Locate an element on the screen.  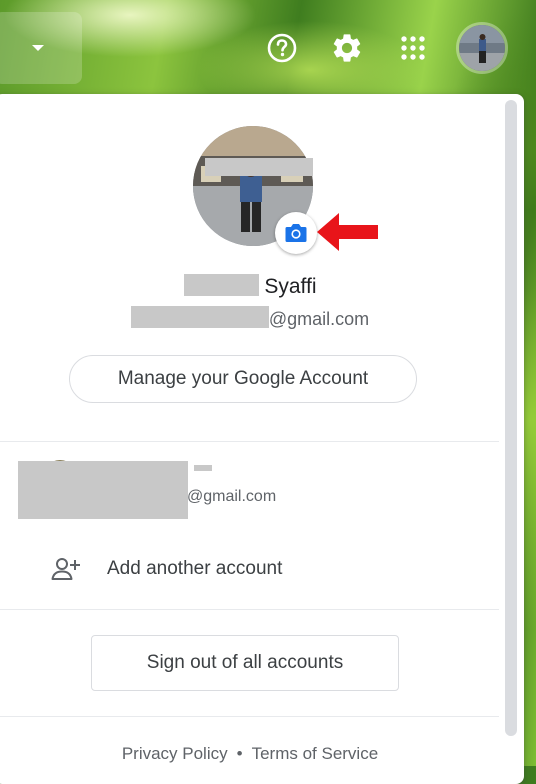
camera-icon is located at coordinates (296, 233).